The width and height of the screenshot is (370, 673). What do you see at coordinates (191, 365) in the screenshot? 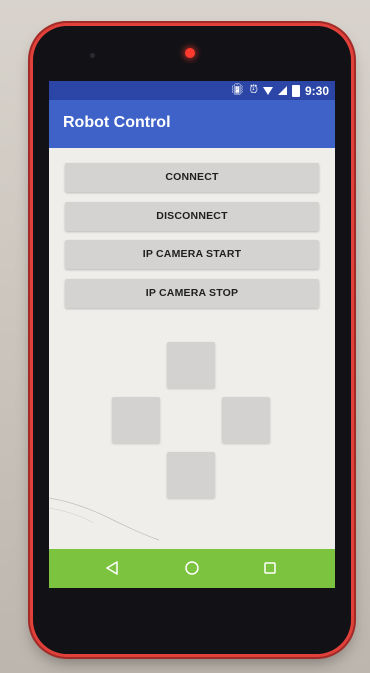
I see `dpad-up-button` at bounding box center [191, 365].